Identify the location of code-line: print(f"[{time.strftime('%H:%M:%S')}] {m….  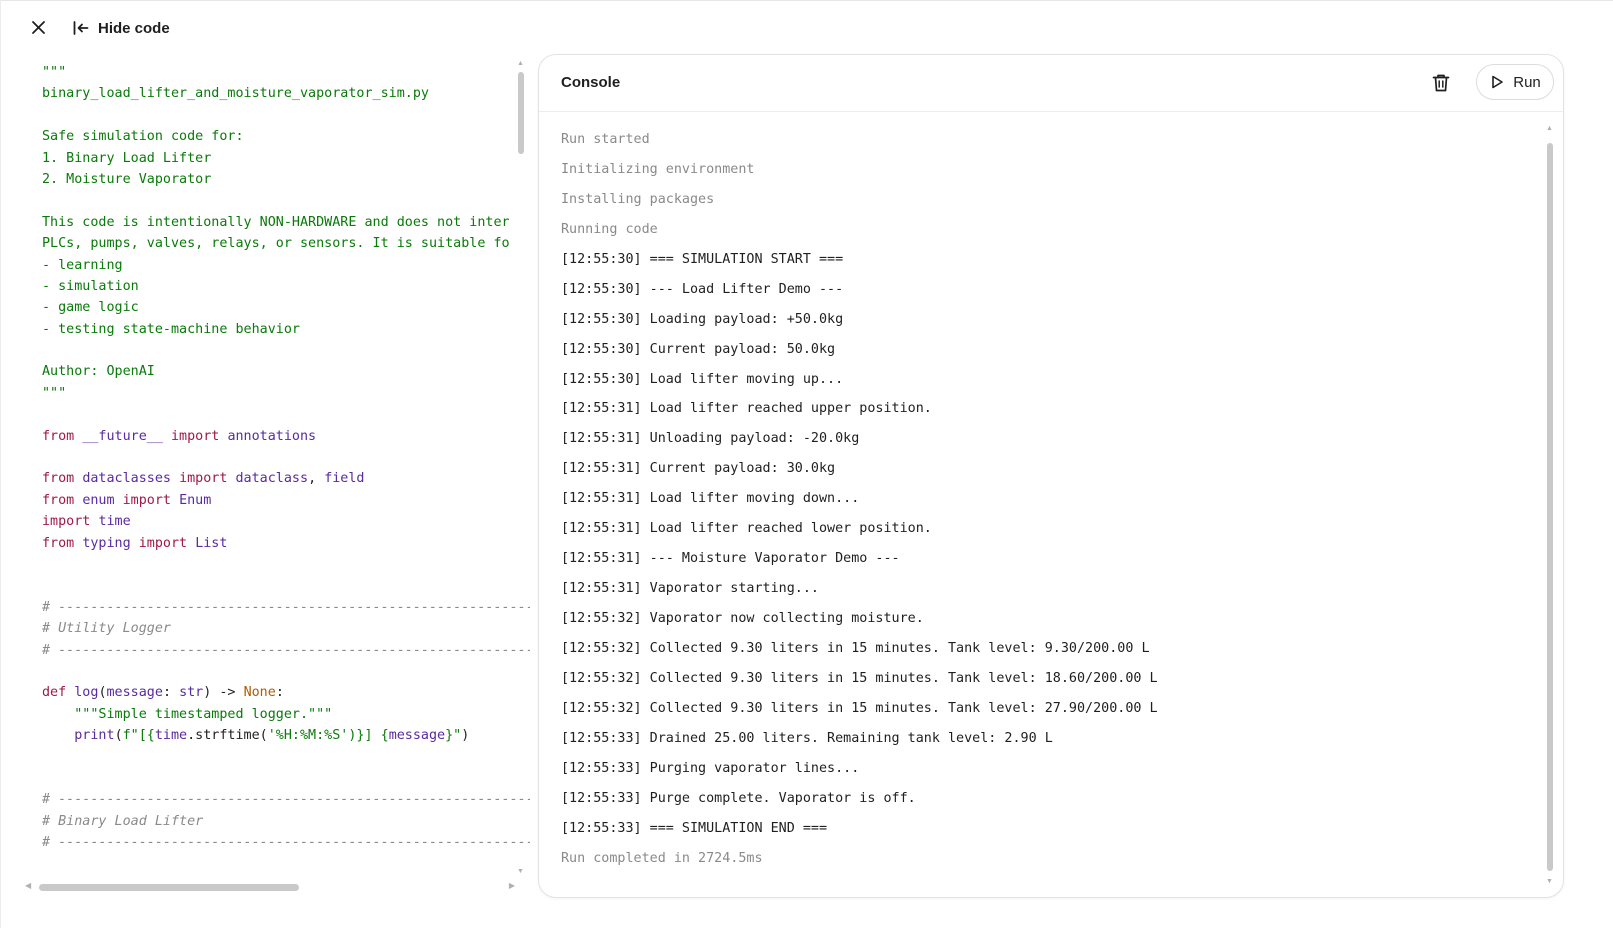
(286, 735).